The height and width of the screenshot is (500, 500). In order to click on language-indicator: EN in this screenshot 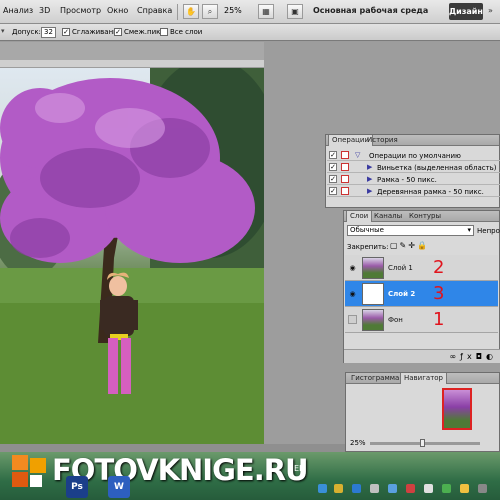, I will do `click(299, 468)`.